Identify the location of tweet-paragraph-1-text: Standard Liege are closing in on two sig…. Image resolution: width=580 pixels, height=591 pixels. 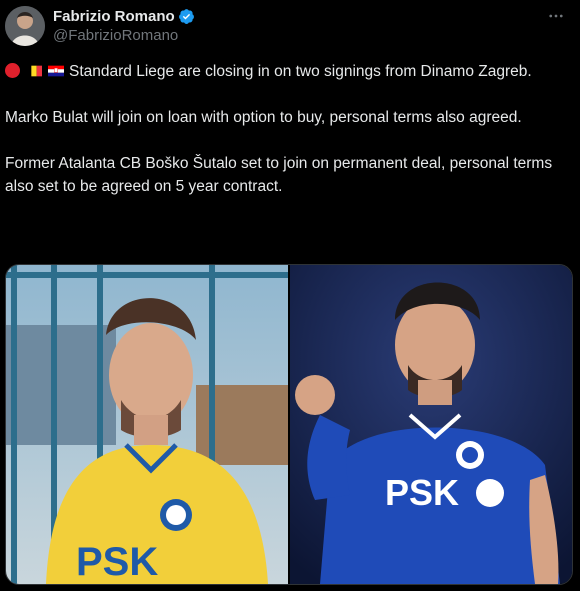
(300, 71).